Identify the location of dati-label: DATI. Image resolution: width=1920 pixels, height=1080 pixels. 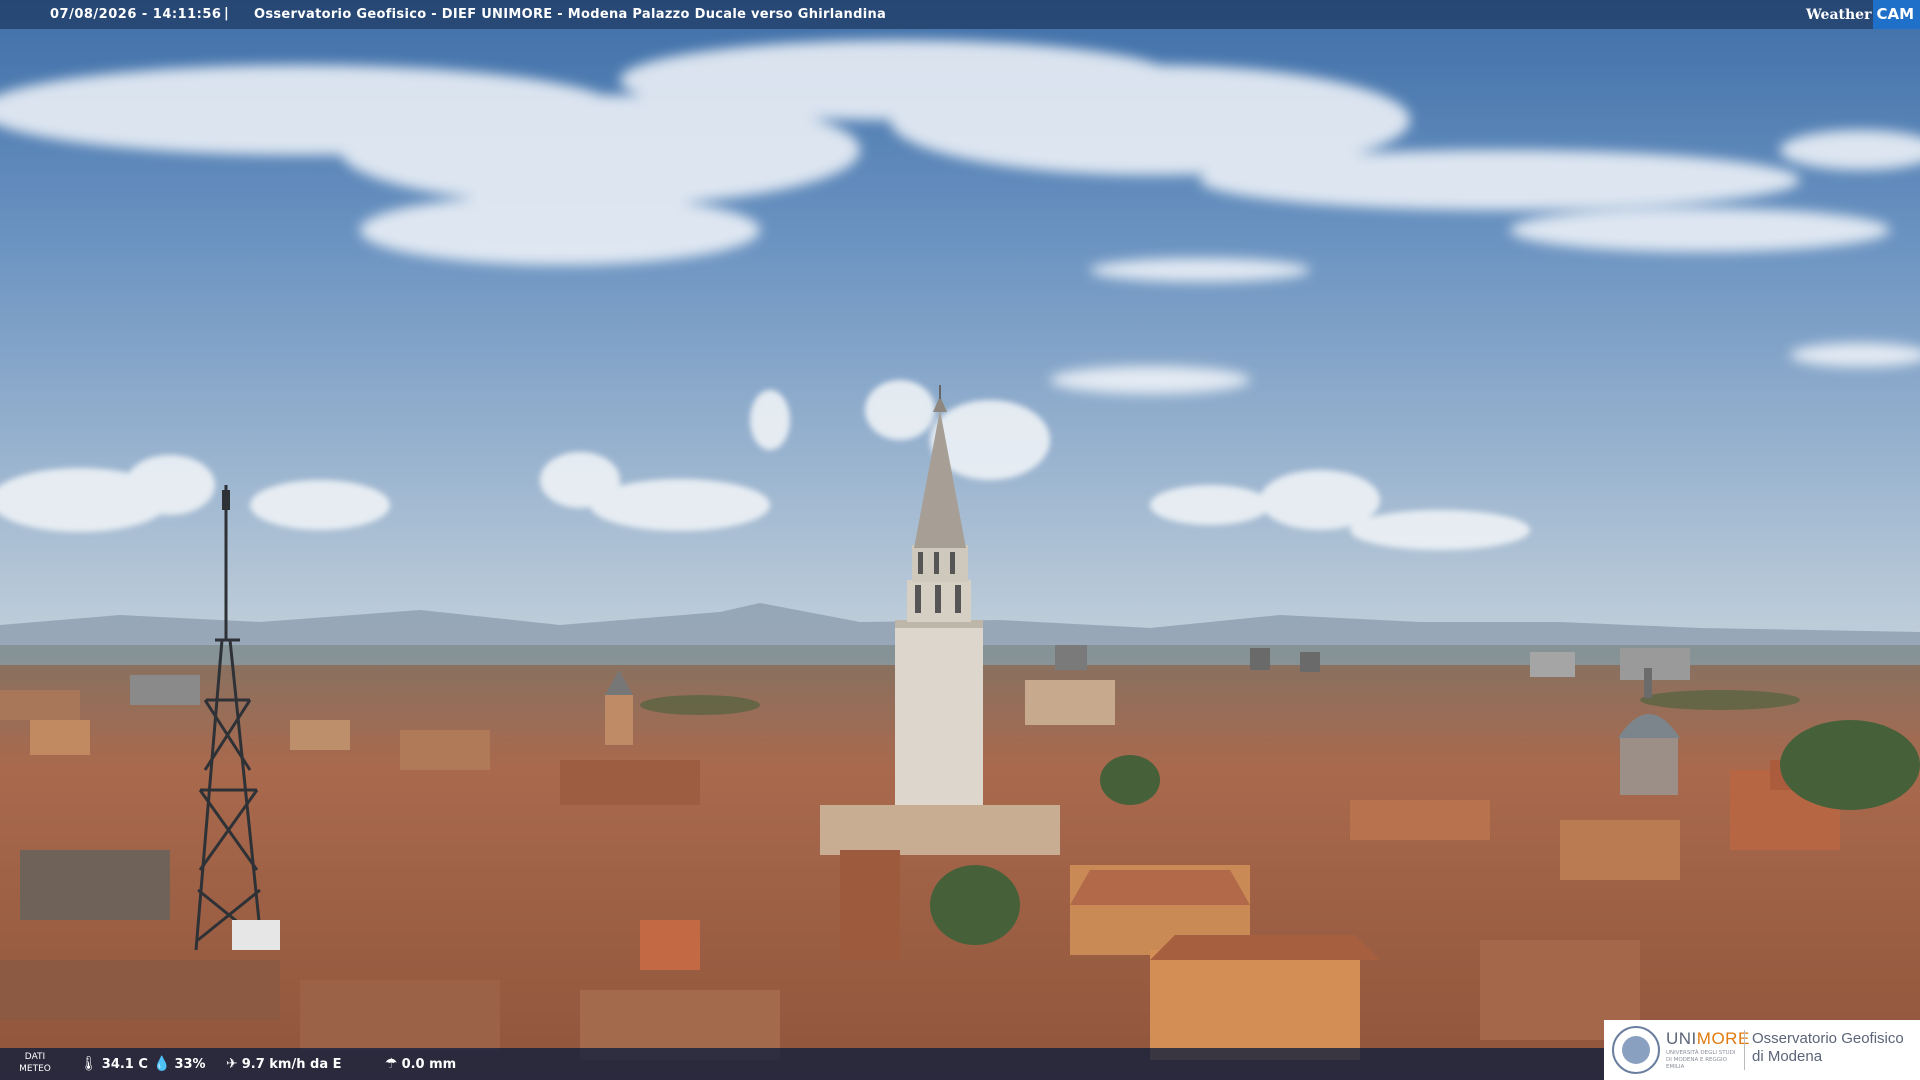
(35, 1057).